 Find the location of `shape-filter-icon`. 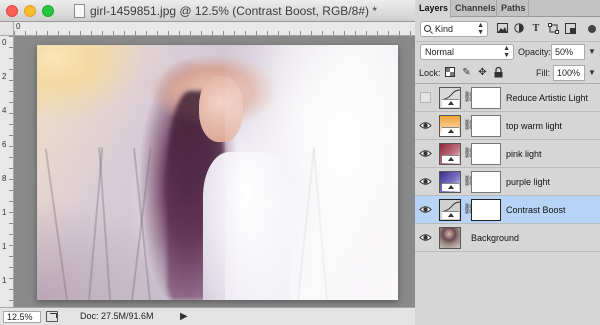

shape-filter-icon is located at coordinates (553, 28).